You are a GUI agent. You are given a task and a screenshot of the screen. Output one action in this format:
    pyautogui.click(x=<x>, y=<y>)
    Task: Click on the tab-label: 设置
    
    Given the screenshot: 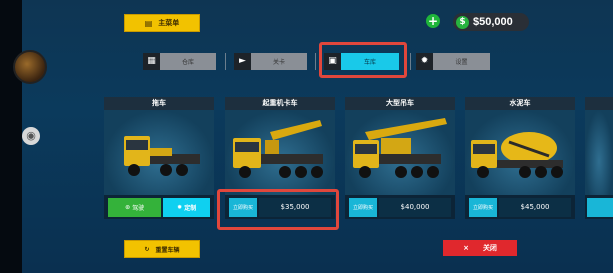 What is the action you would take?
    pyautogui.click(x=461, y=61)
    